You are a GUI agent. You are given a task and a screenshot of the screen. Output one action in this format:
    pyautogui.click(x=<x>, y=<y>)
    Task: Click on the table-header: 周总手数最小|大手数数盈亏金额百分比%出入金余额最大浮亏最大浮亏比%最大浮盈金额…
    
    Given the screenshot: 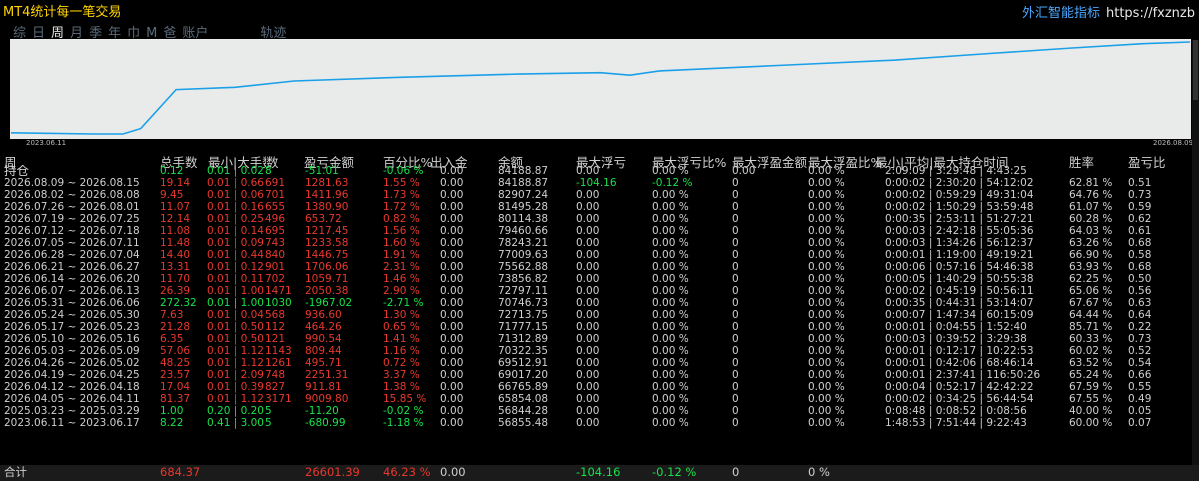 What is the action you would take?
    pyautogui.click(x=599, y=161)
    